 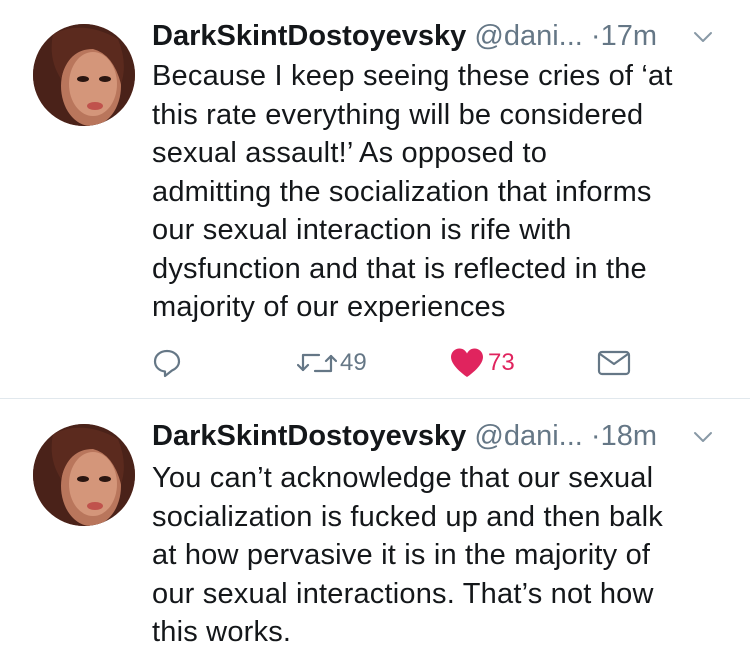 What do you see at coordinates (501, 362) in the screenshot?
I see `like-count: 73` at bounding box center [501, 362].